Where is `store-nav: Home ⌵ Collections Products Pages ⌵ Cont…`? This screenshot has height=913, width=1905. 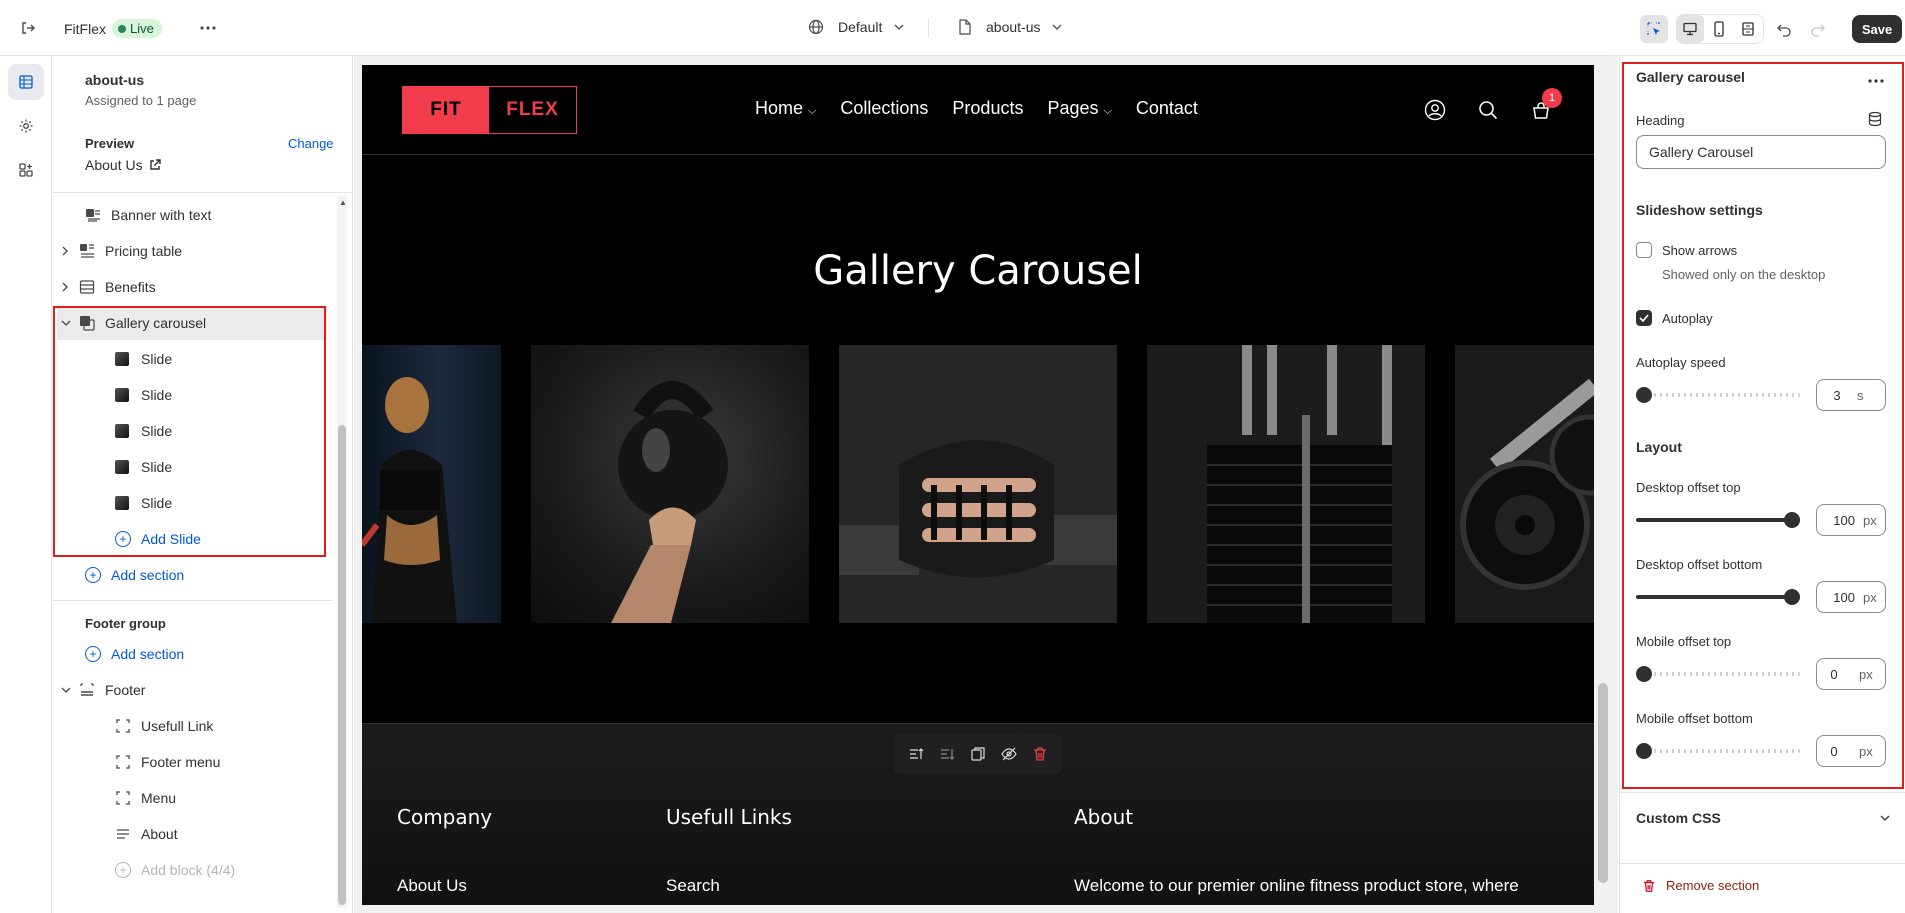
store-nav: Home ⌵ Collections Products Pages ⌵ Cont… is located at coordinates (976, 108).